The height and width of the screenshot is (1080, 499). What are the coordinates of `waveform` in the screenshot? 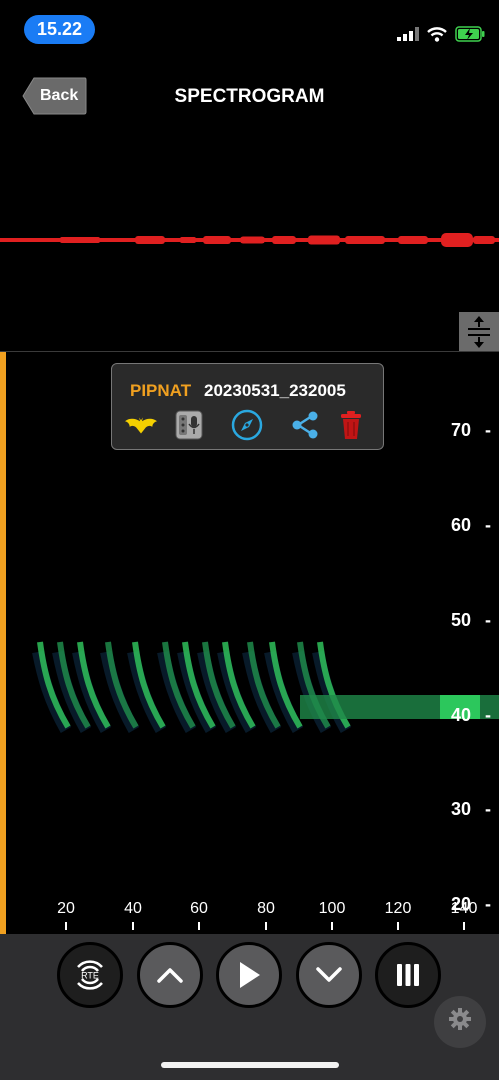 It's located at (249, 240).